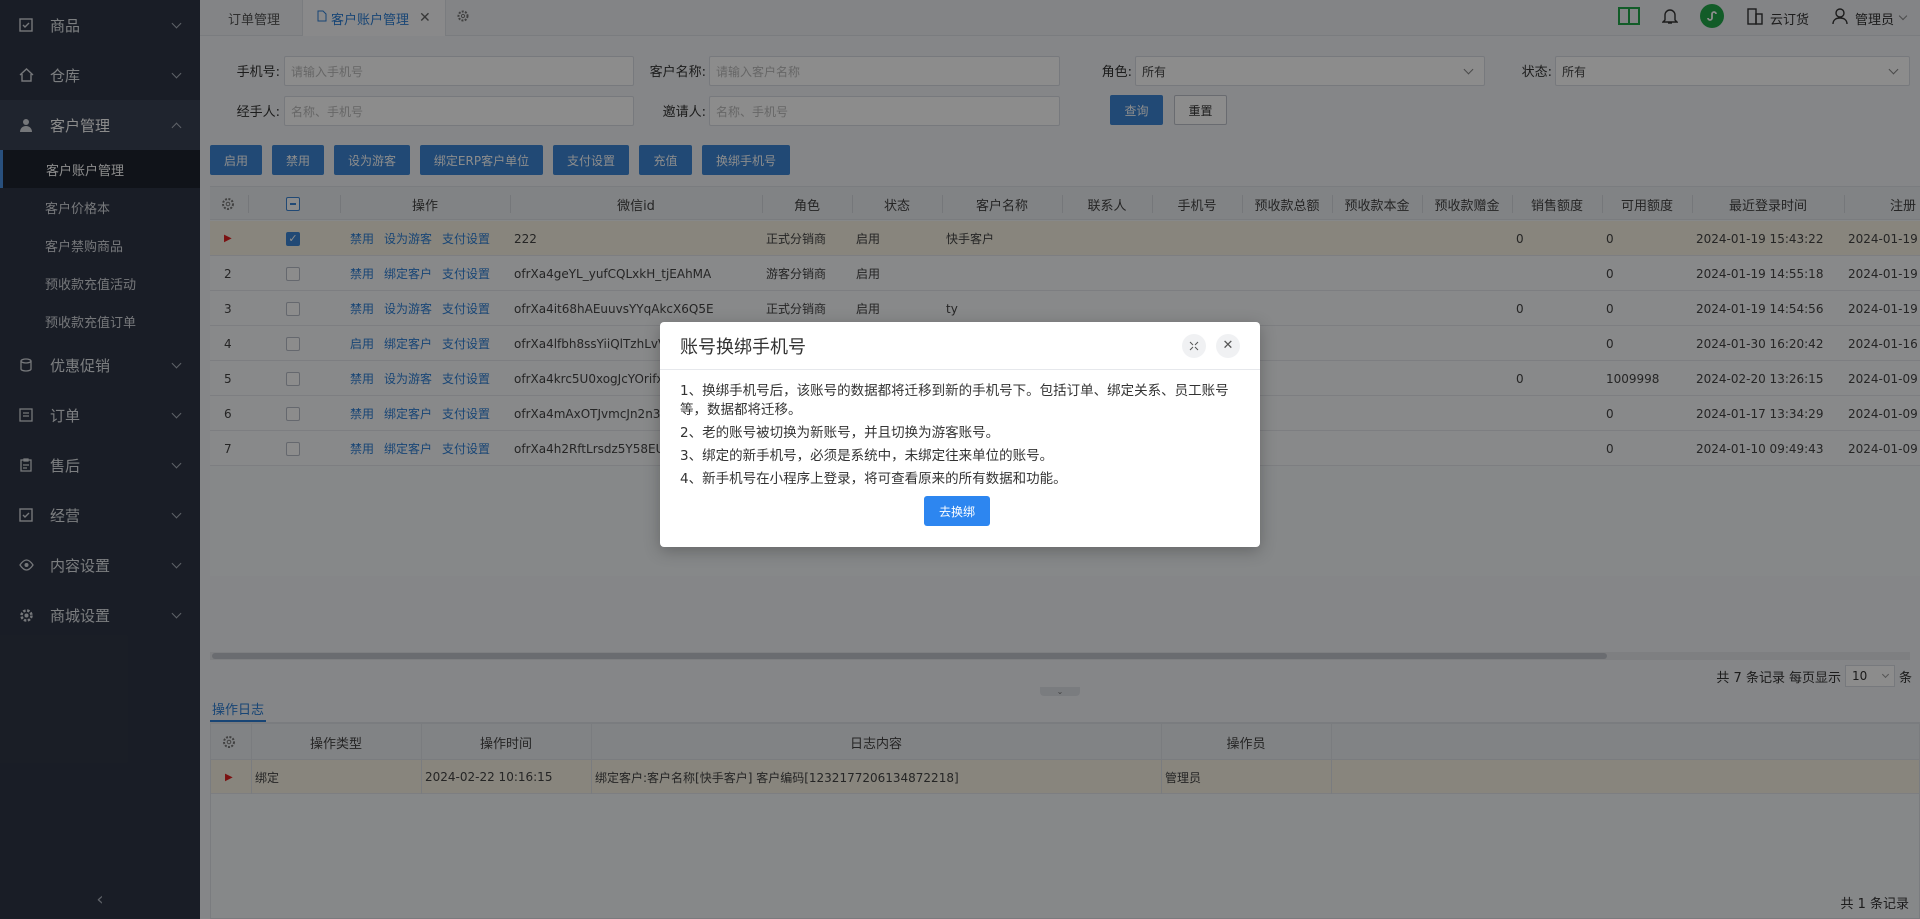 Image resolution: width=1920 pixels, height=919 pixels. What do you see at coordinates (867, 456) in the screenshot?
I see `dialog-line: 3、绑定的新手机号，必须是系统中，未绑定往来单位的账号。` at bounding box center [867, 456].